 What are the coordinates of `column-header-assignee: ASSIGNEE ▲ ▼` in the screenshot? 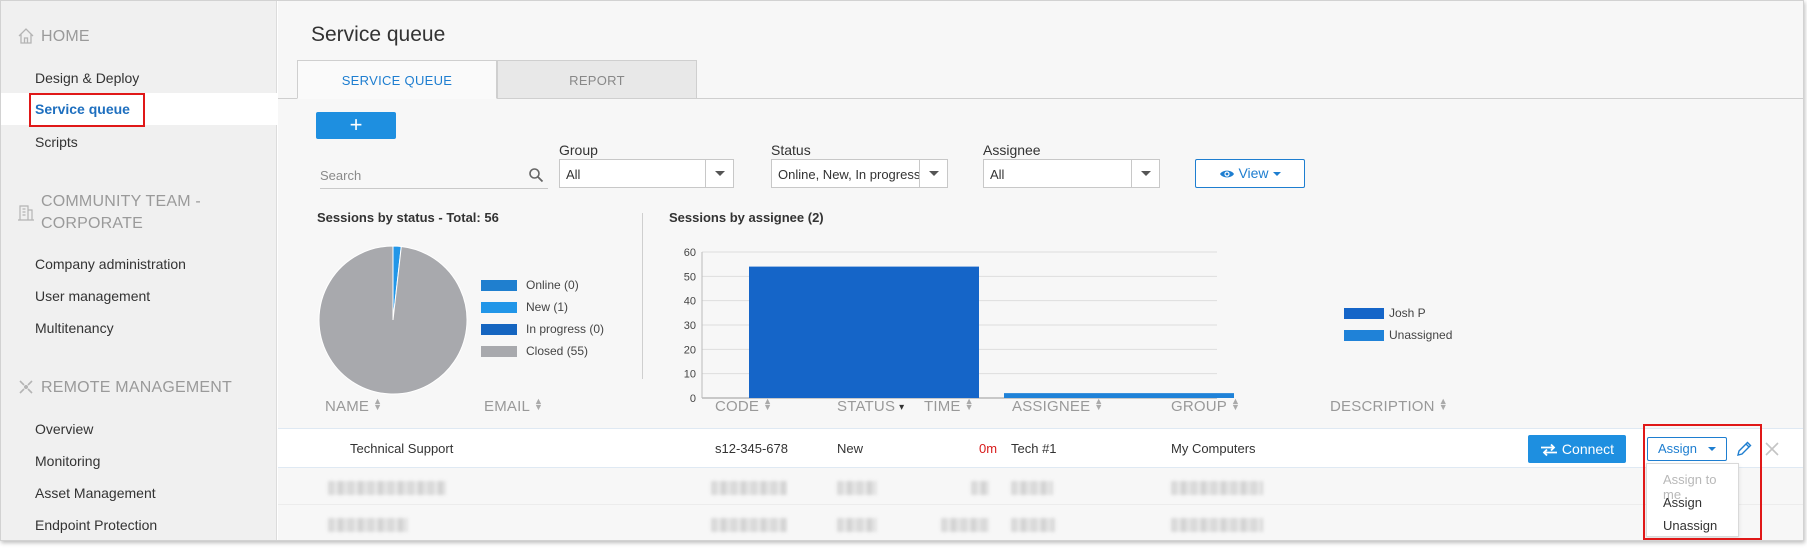 It's located at (1057, 406).